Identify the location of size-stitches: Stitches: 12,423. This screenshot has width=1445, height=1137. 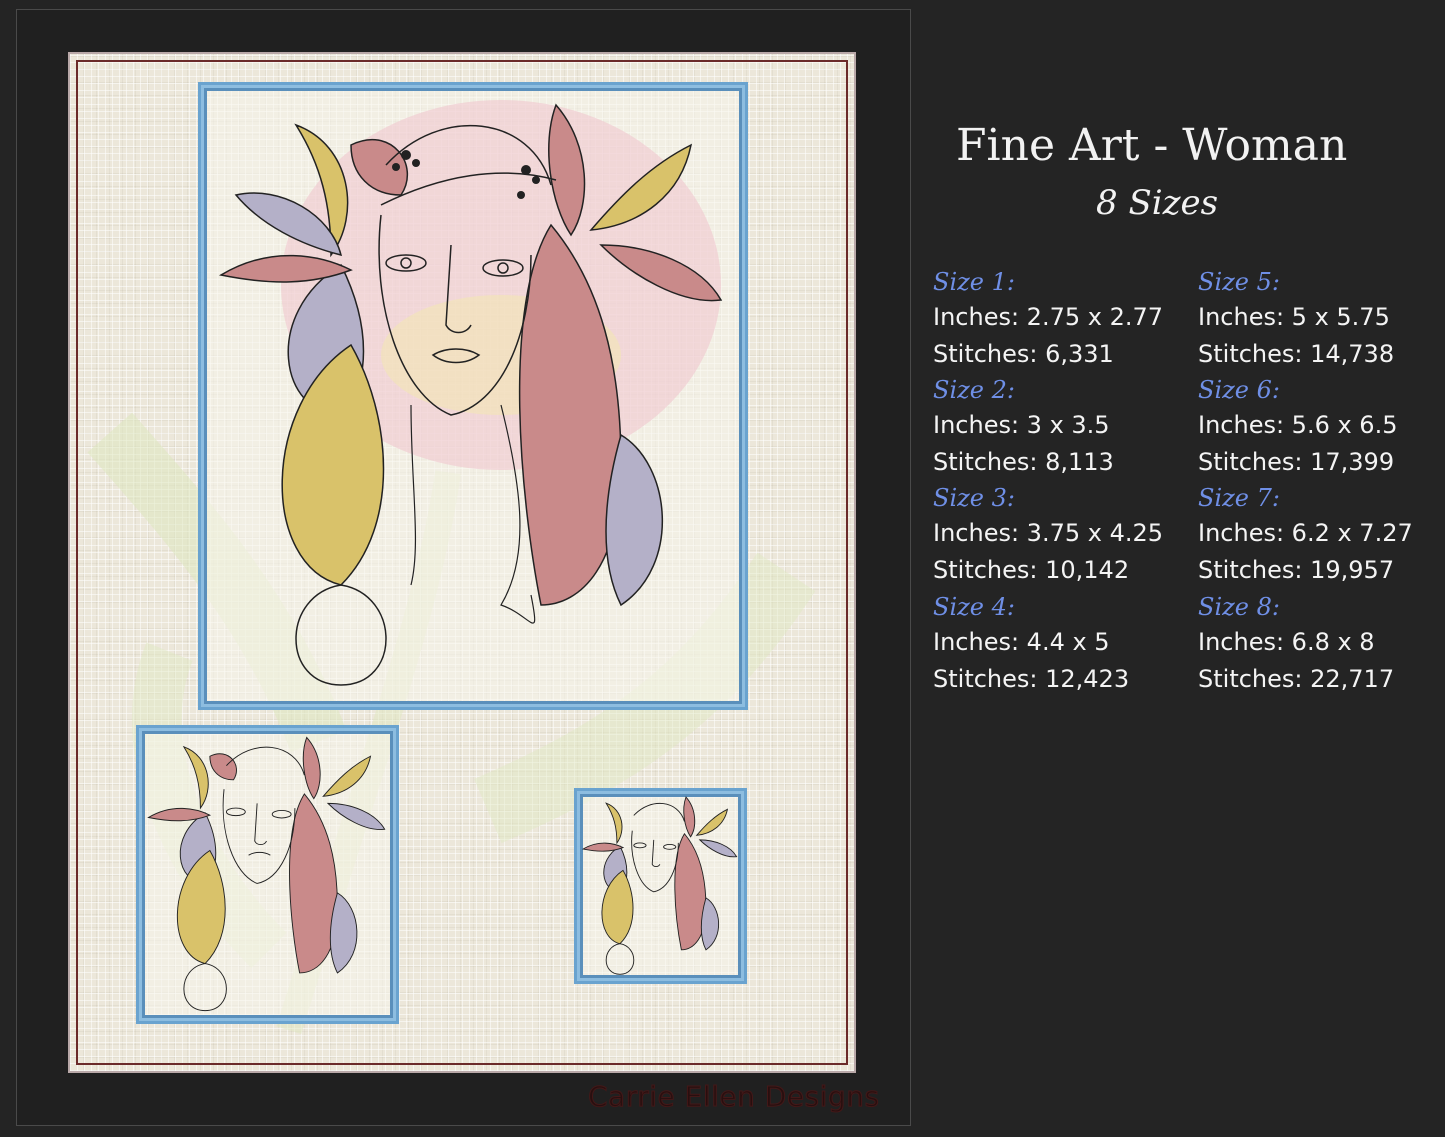
(1031, 679).